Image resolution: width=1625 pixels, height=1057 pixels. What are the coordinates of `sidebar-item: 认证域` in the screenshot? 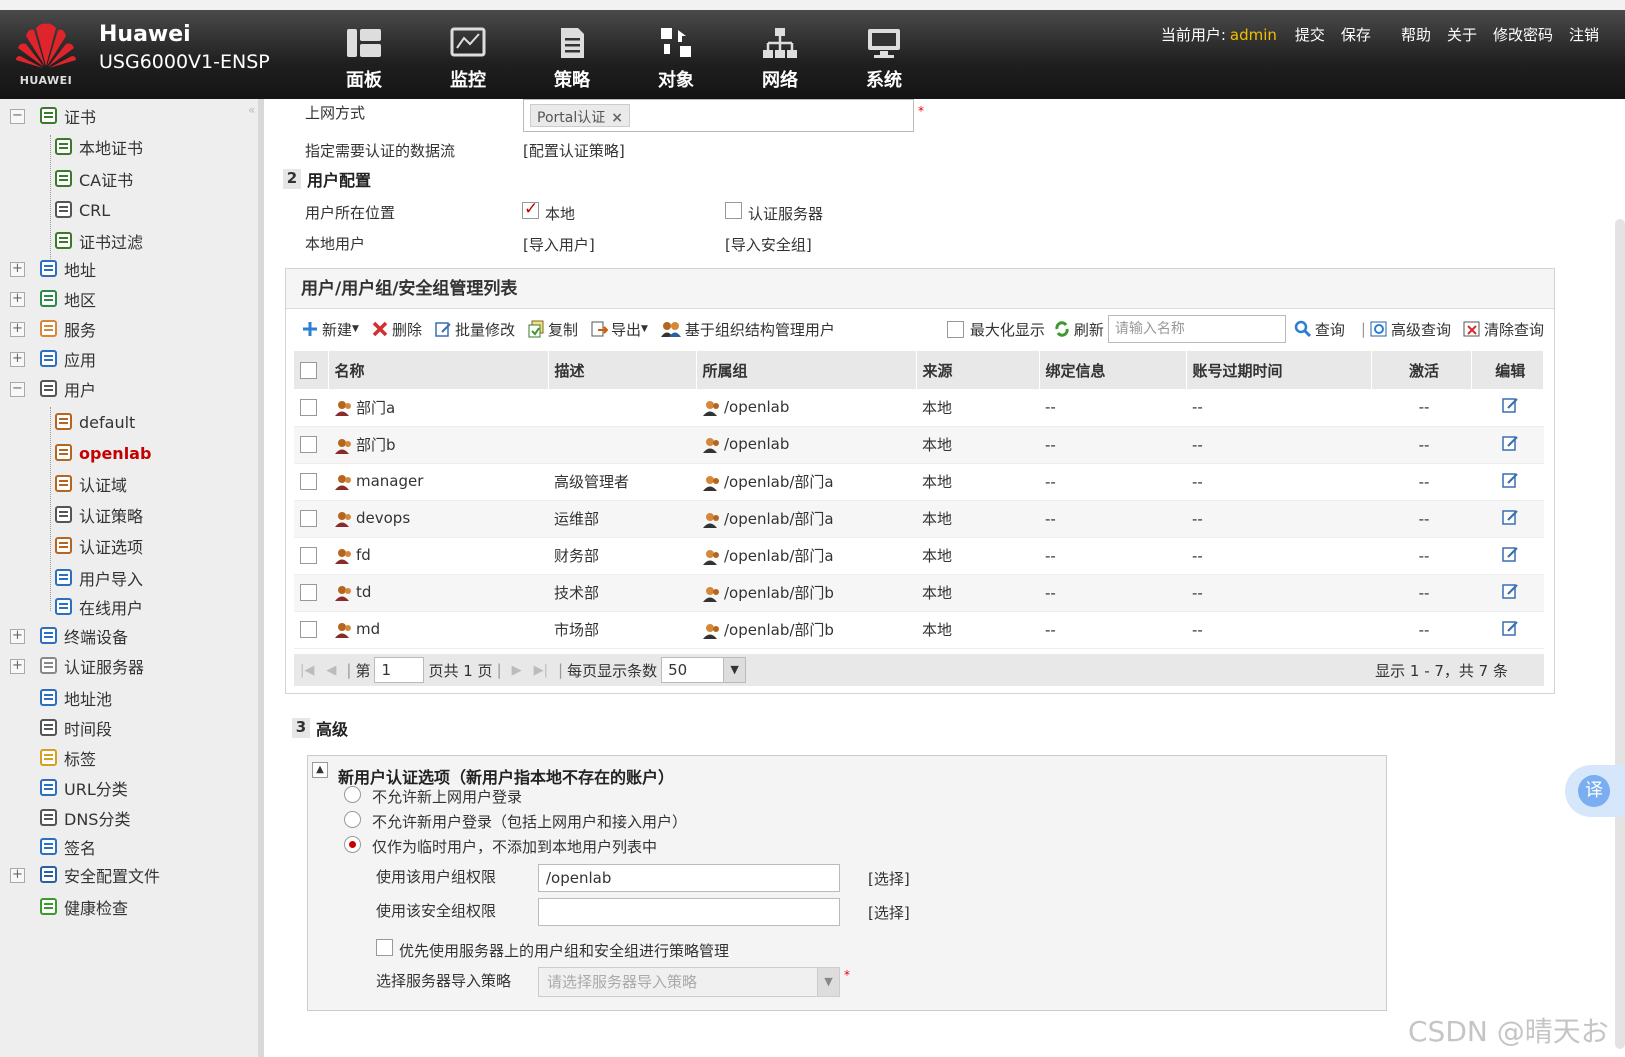 It's located at (90, 484).